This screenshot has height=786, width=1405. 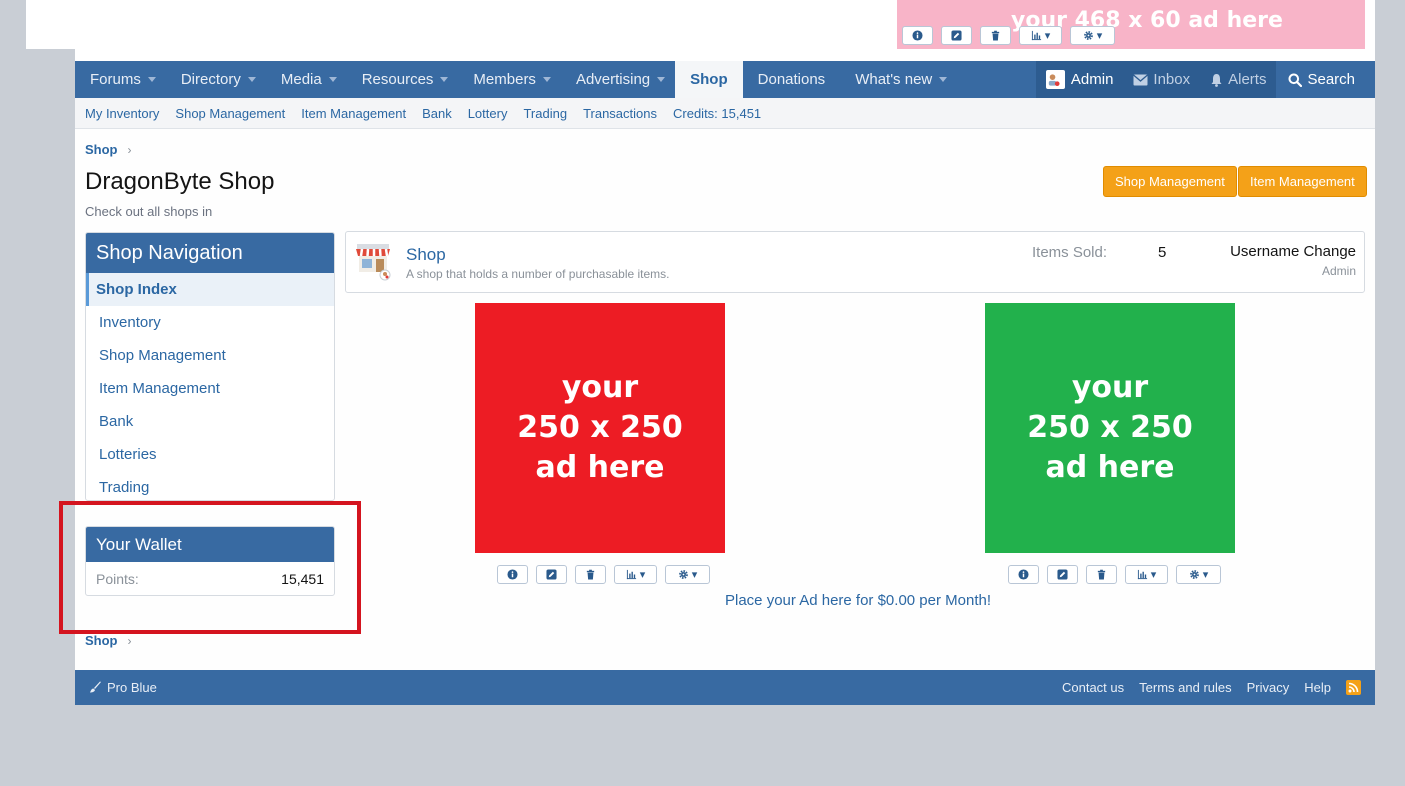 I want to click on latest-item-user: Admin, so click(x=1339, y=271).